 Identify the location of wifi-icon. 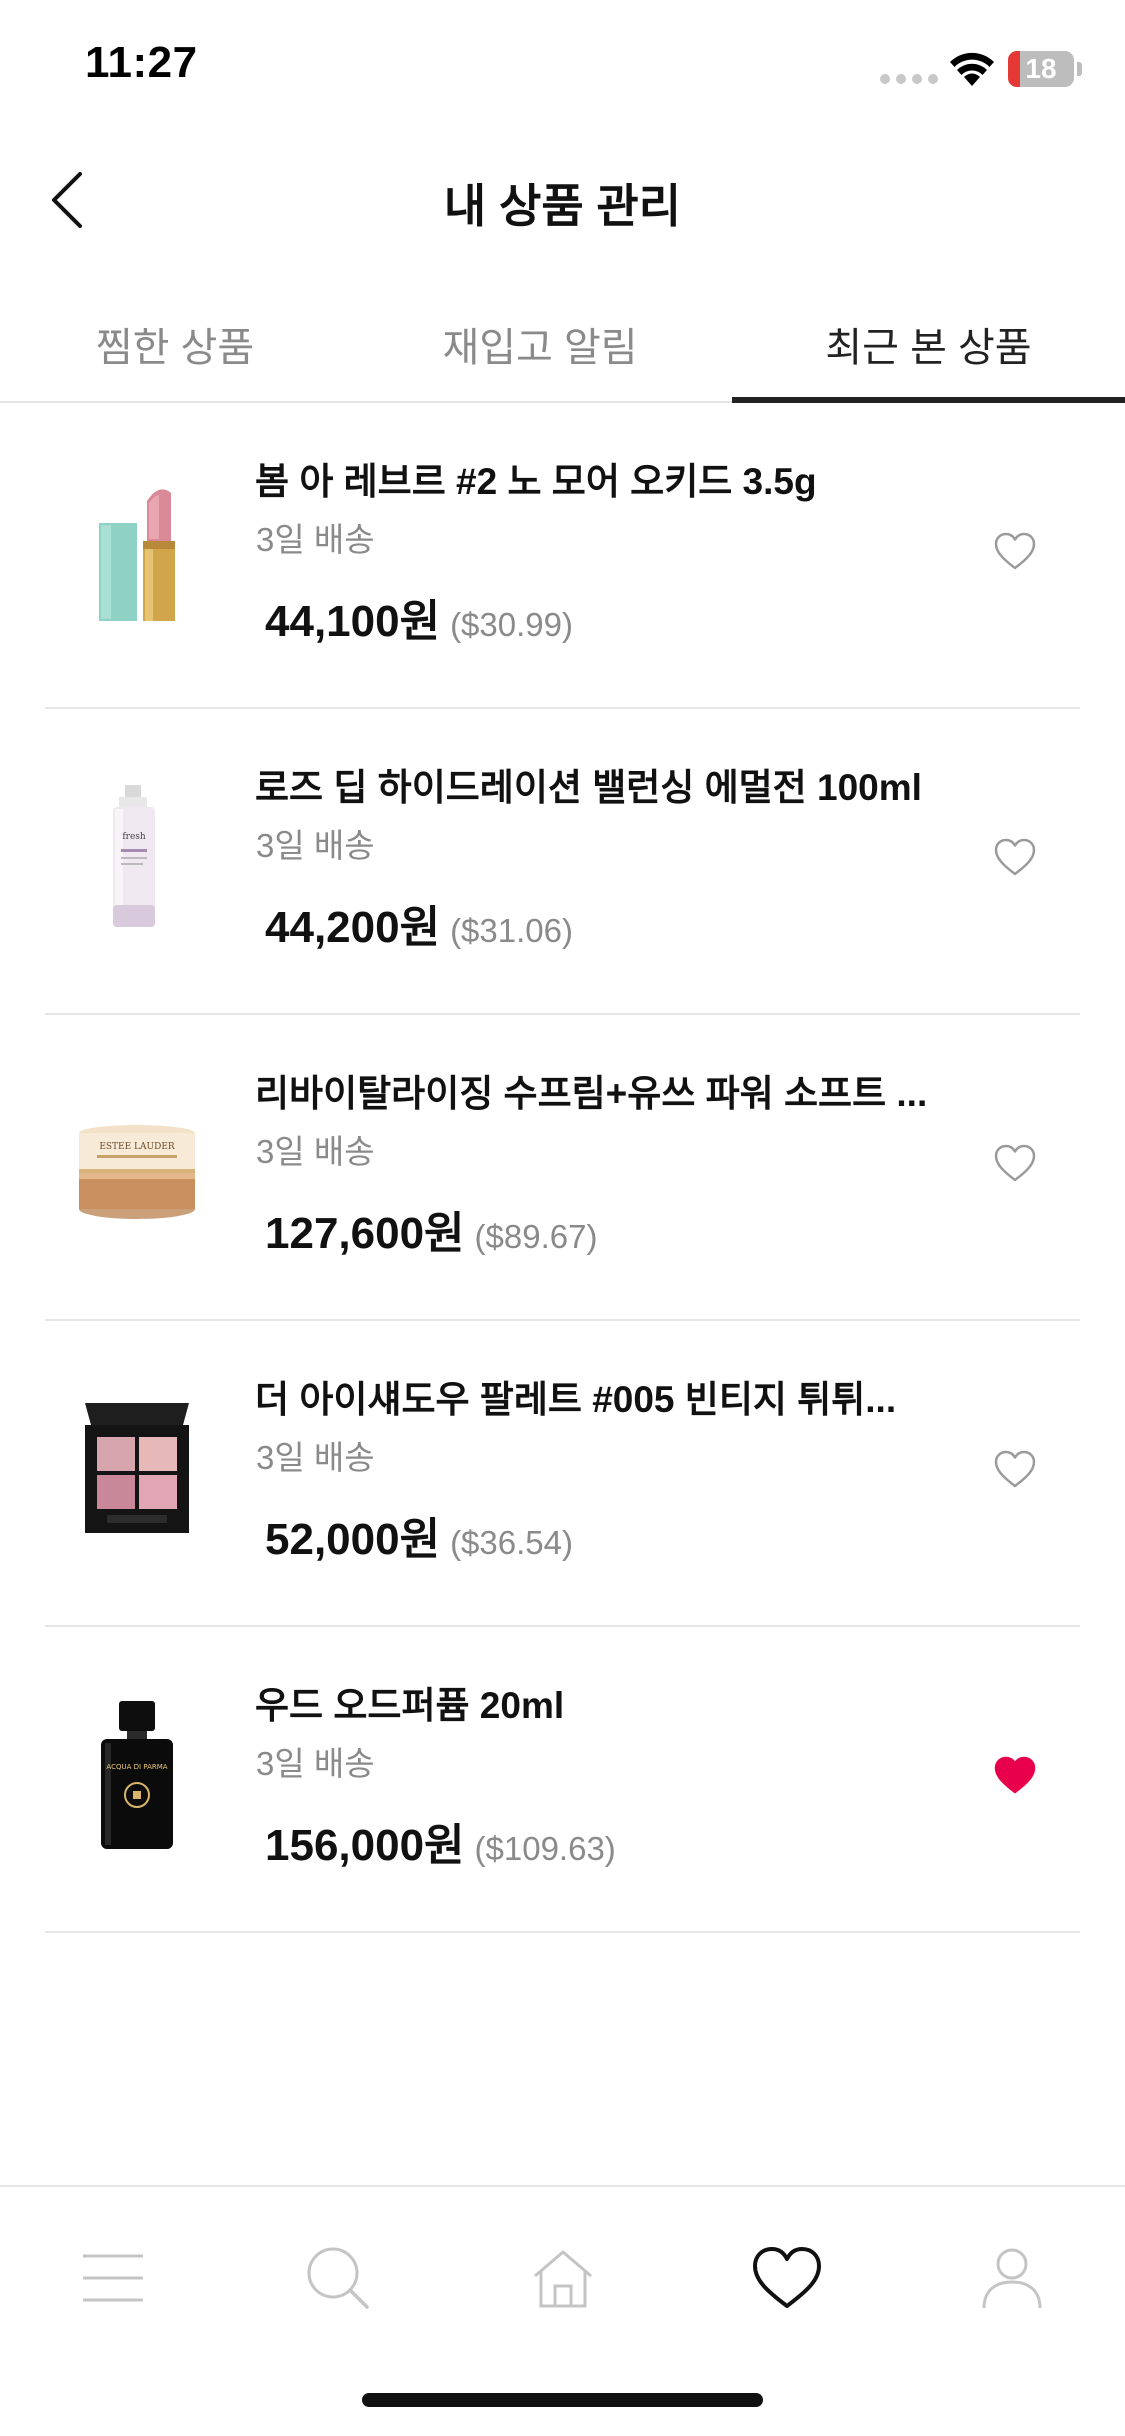
(972, 69).